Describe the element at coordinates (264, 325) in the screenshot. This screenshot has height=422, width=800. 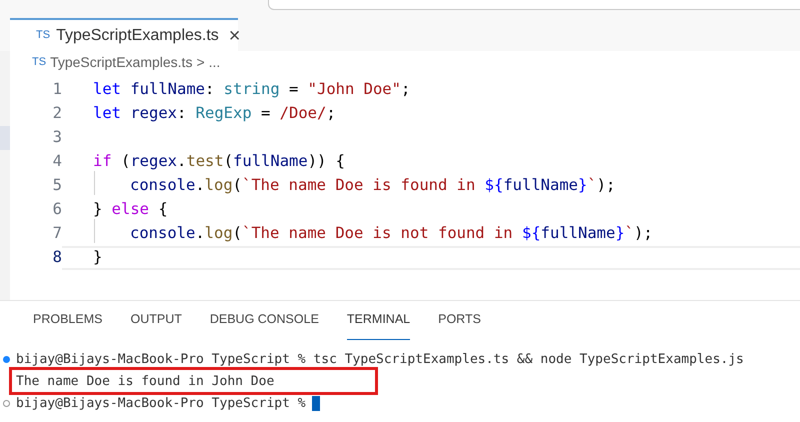
I see `panel-tab: DEBUG CONSOLE` at that location.